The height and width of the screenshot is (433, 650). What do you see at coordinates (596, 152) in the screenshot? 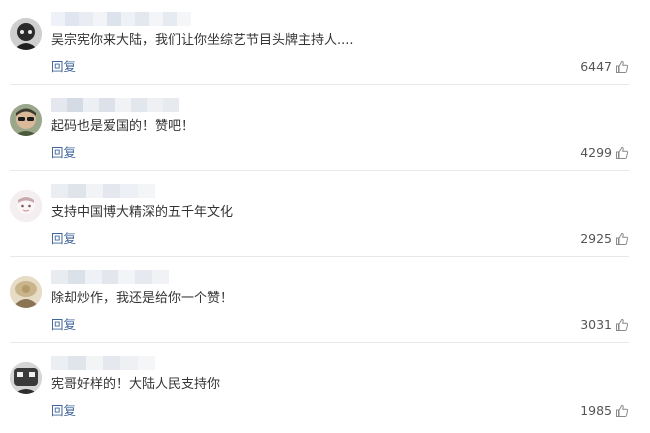
I see `like-count: 4299` at bounding box center [596, 152].